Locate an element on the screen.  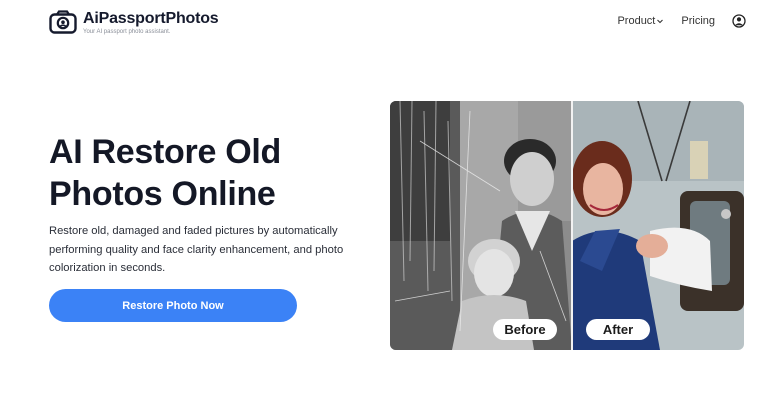
camera-logo-icon is located at coordinates (63, 22).